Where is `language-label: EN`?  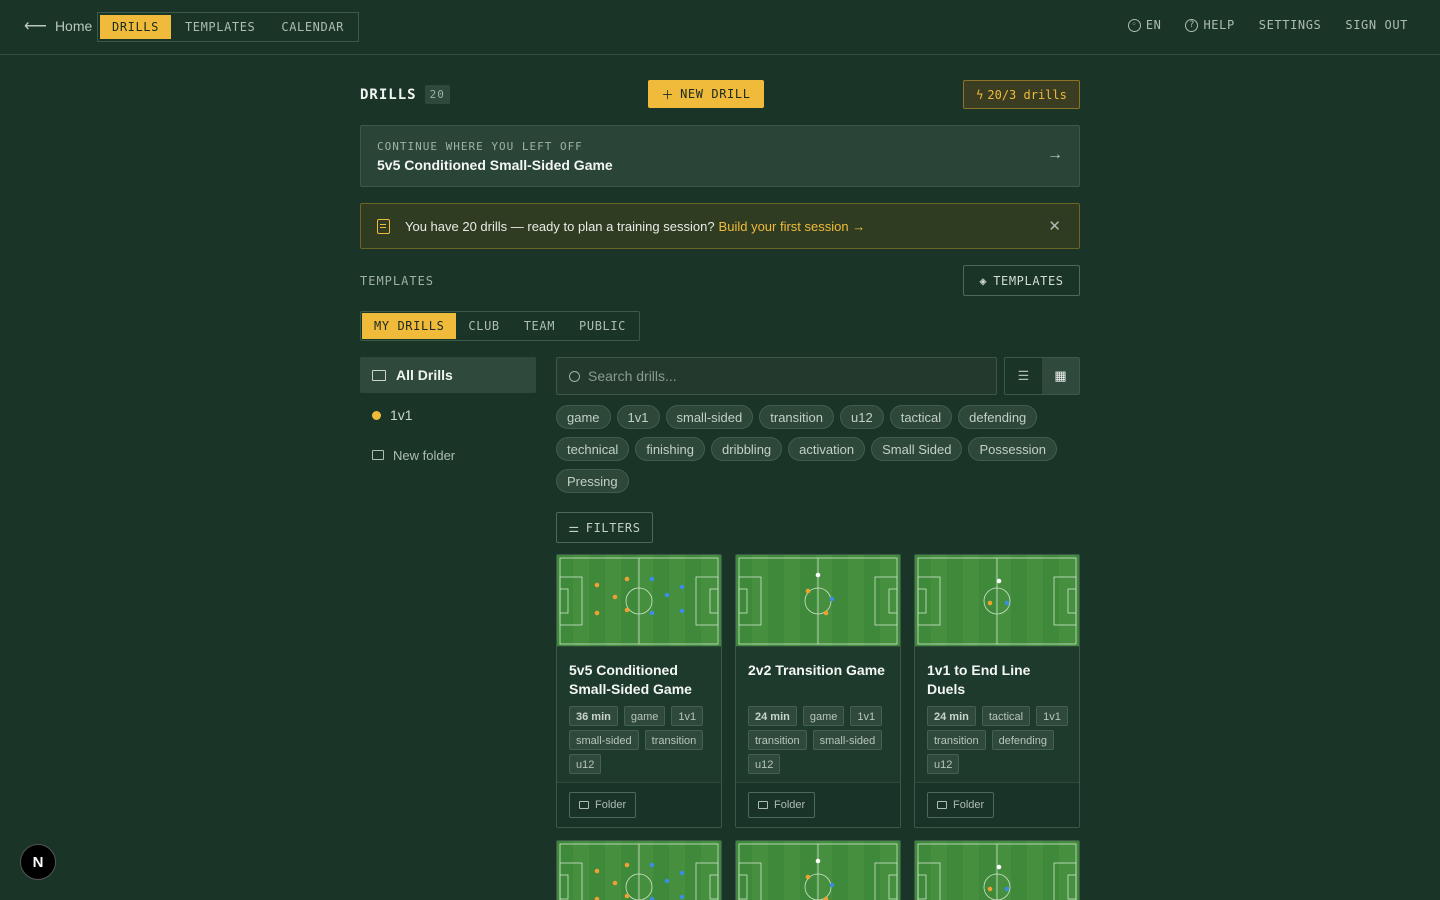 language-label: EN is located at coordinates (1153, 25).